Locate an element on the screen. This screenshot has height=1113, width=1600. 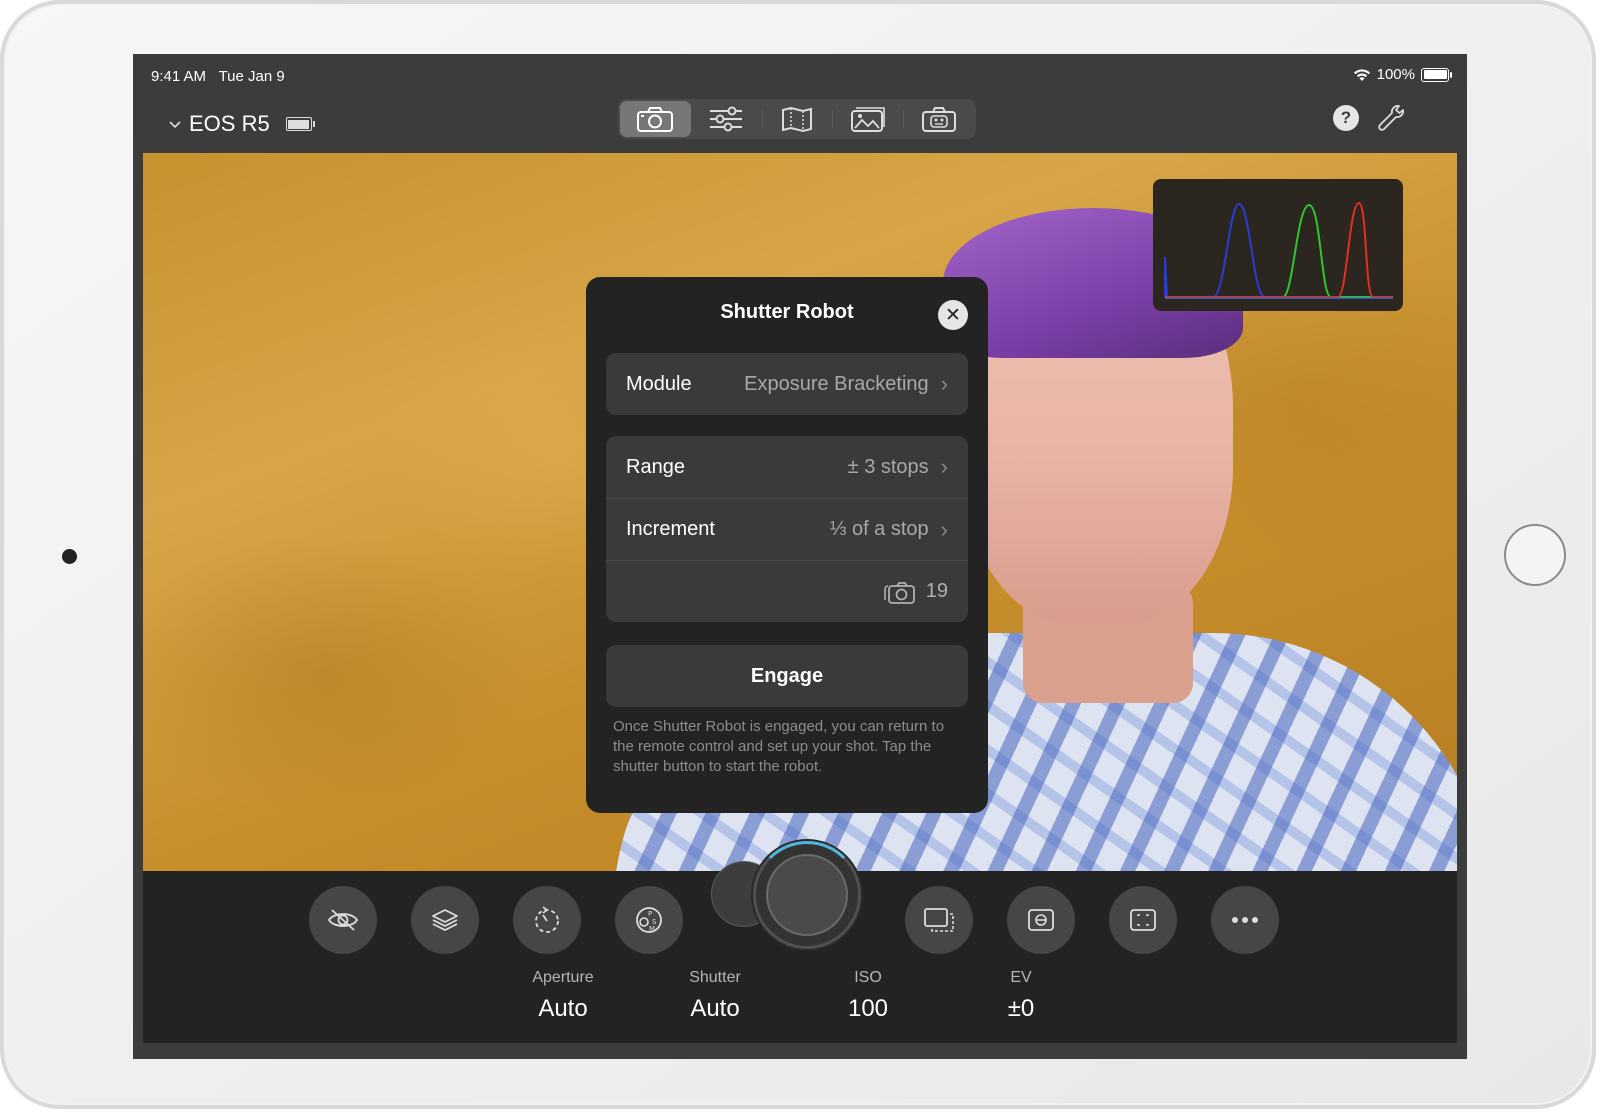
close-icon: ✕ is located at coordinates (953, 315).